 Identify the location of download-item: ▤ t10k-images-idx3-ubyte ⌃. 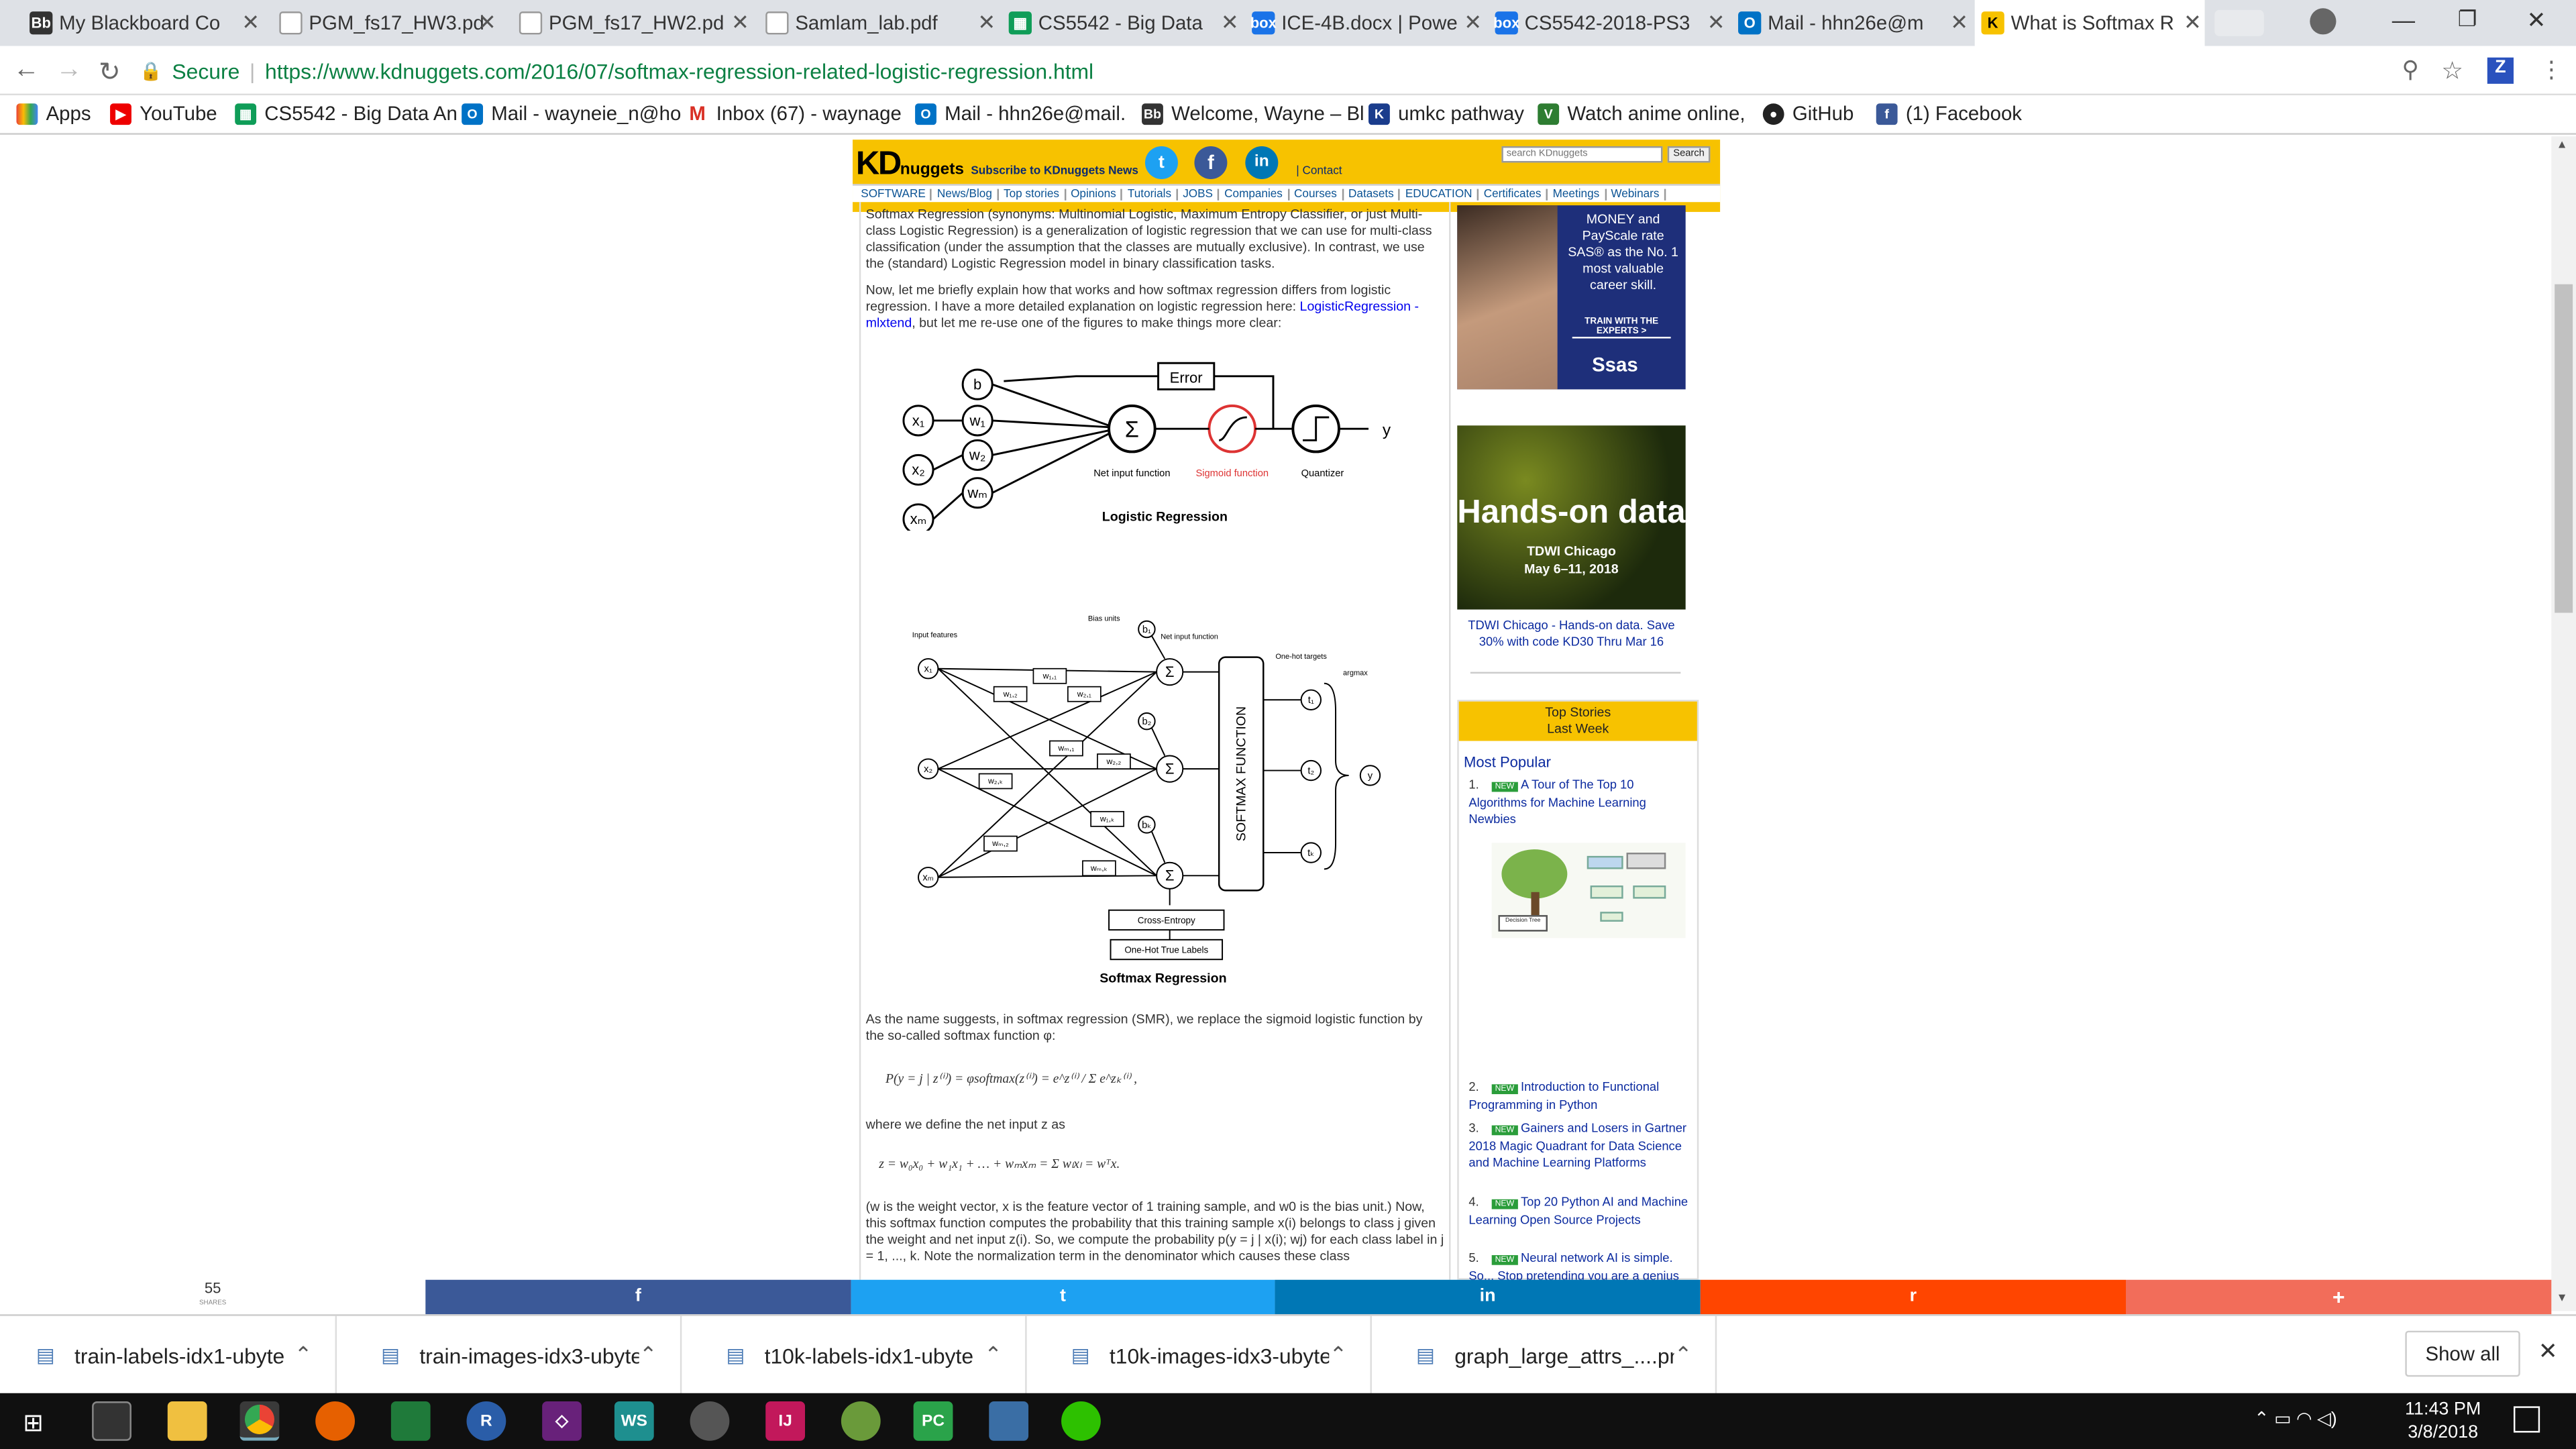
(1203, 1355).